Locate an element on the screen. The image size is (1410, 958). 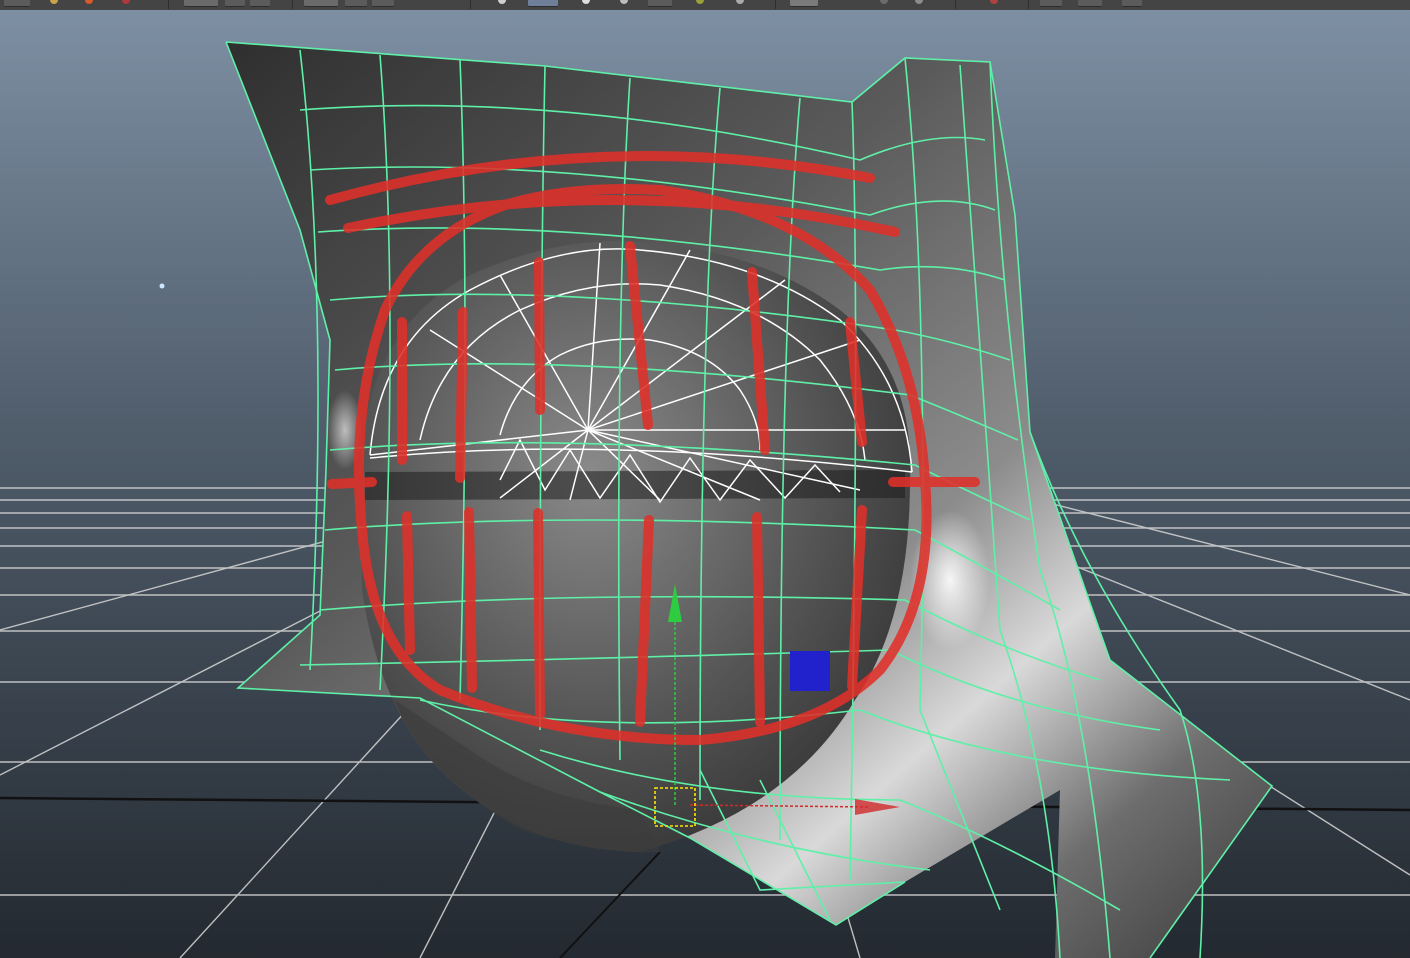
render-icon is located at coordinates (543, 3).